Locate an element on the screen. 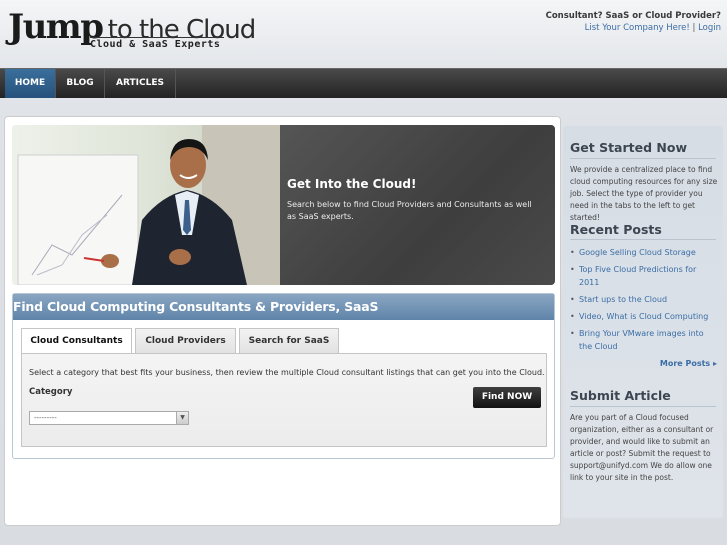  get-started-heading: Get Started Now is located at coordinates (628, 147).